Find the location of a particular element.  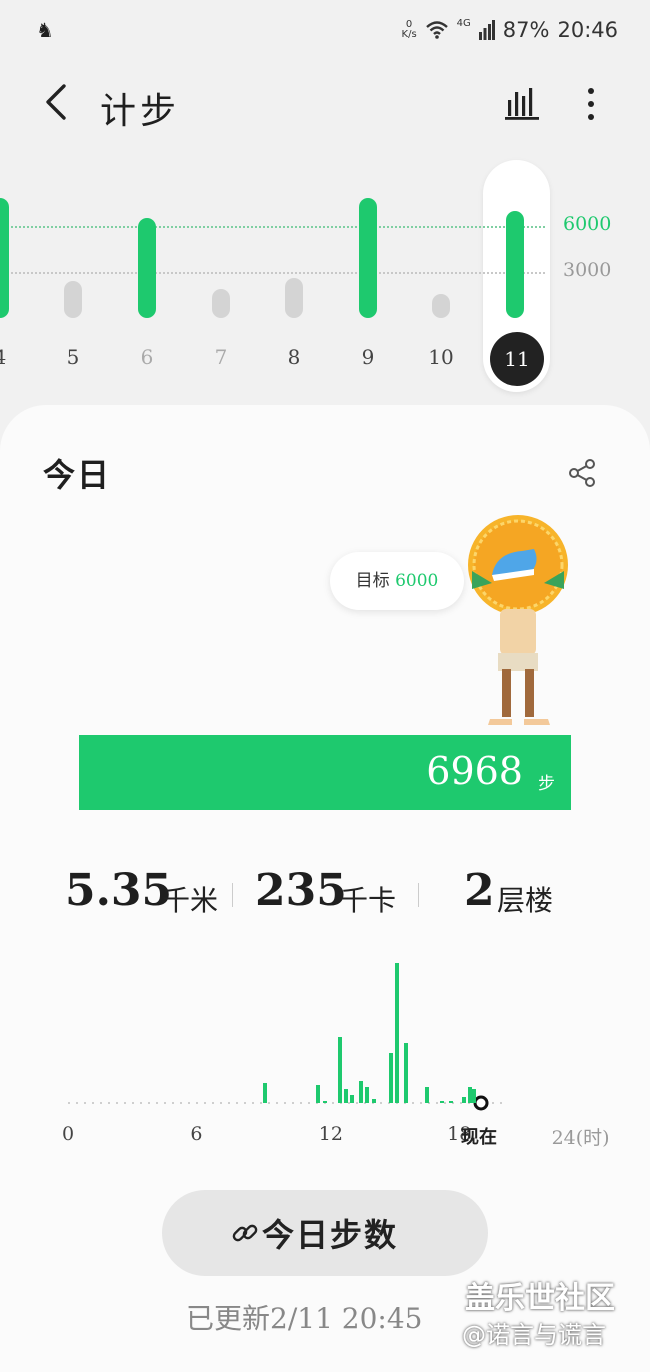

today-title: 今日 is located at coordinates (77, 475).